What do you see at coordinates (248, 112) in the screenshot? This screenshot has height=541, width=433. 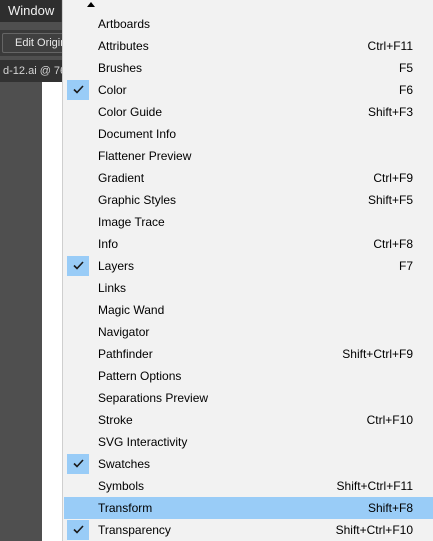 I see `menu-item-color-guide: Color Guide Shift+F3` at bounding box center [248, 112].